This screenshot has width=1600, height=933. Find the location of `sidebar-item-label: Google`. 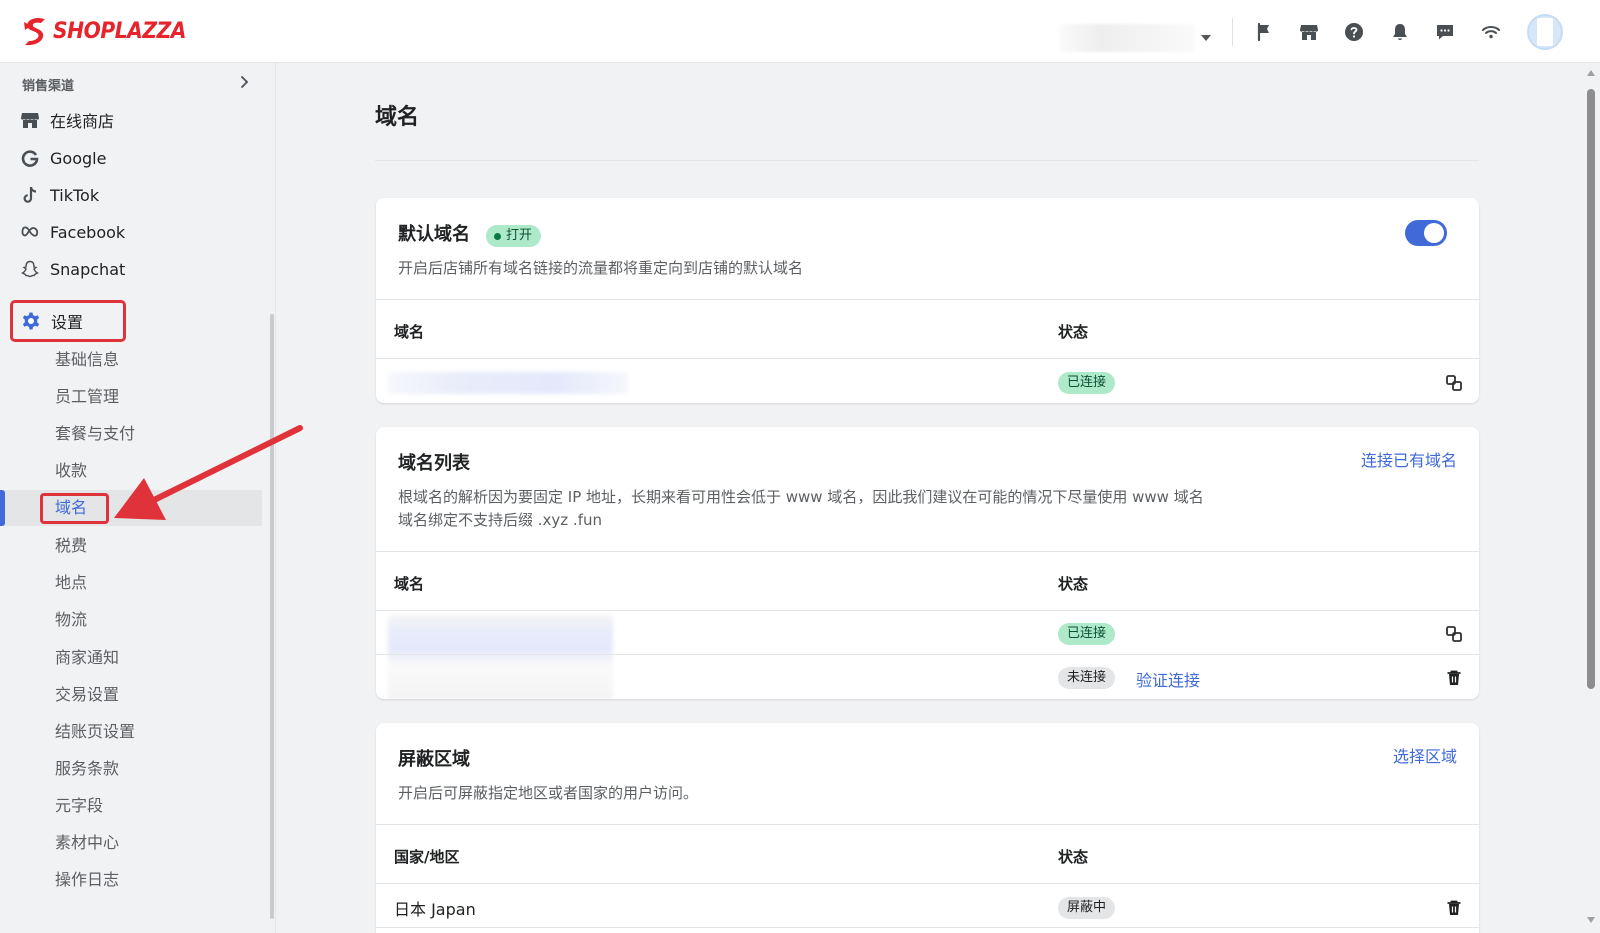

sidebar-item-label: Google is located at coordinates (78, 158).